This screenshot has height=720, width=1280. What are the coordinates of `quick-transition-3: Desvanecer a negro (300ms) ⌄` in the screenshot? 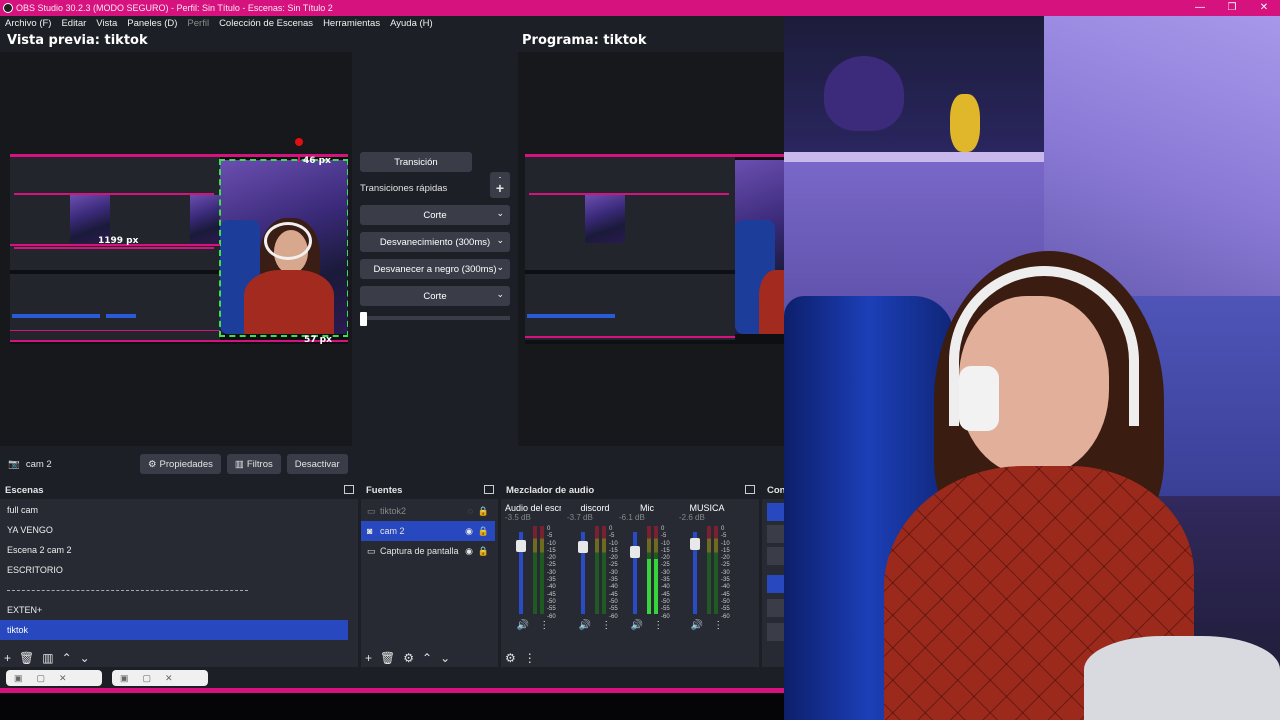 It's located at (435, 269).